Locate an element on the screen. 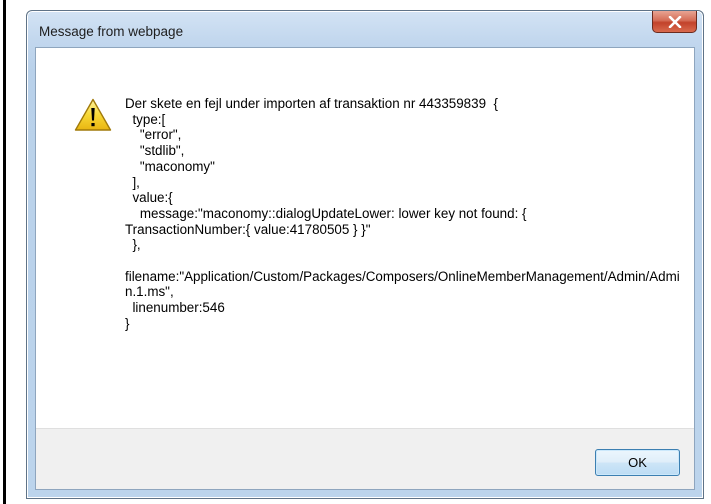  page-left-border is located at coordinates (4, 252).